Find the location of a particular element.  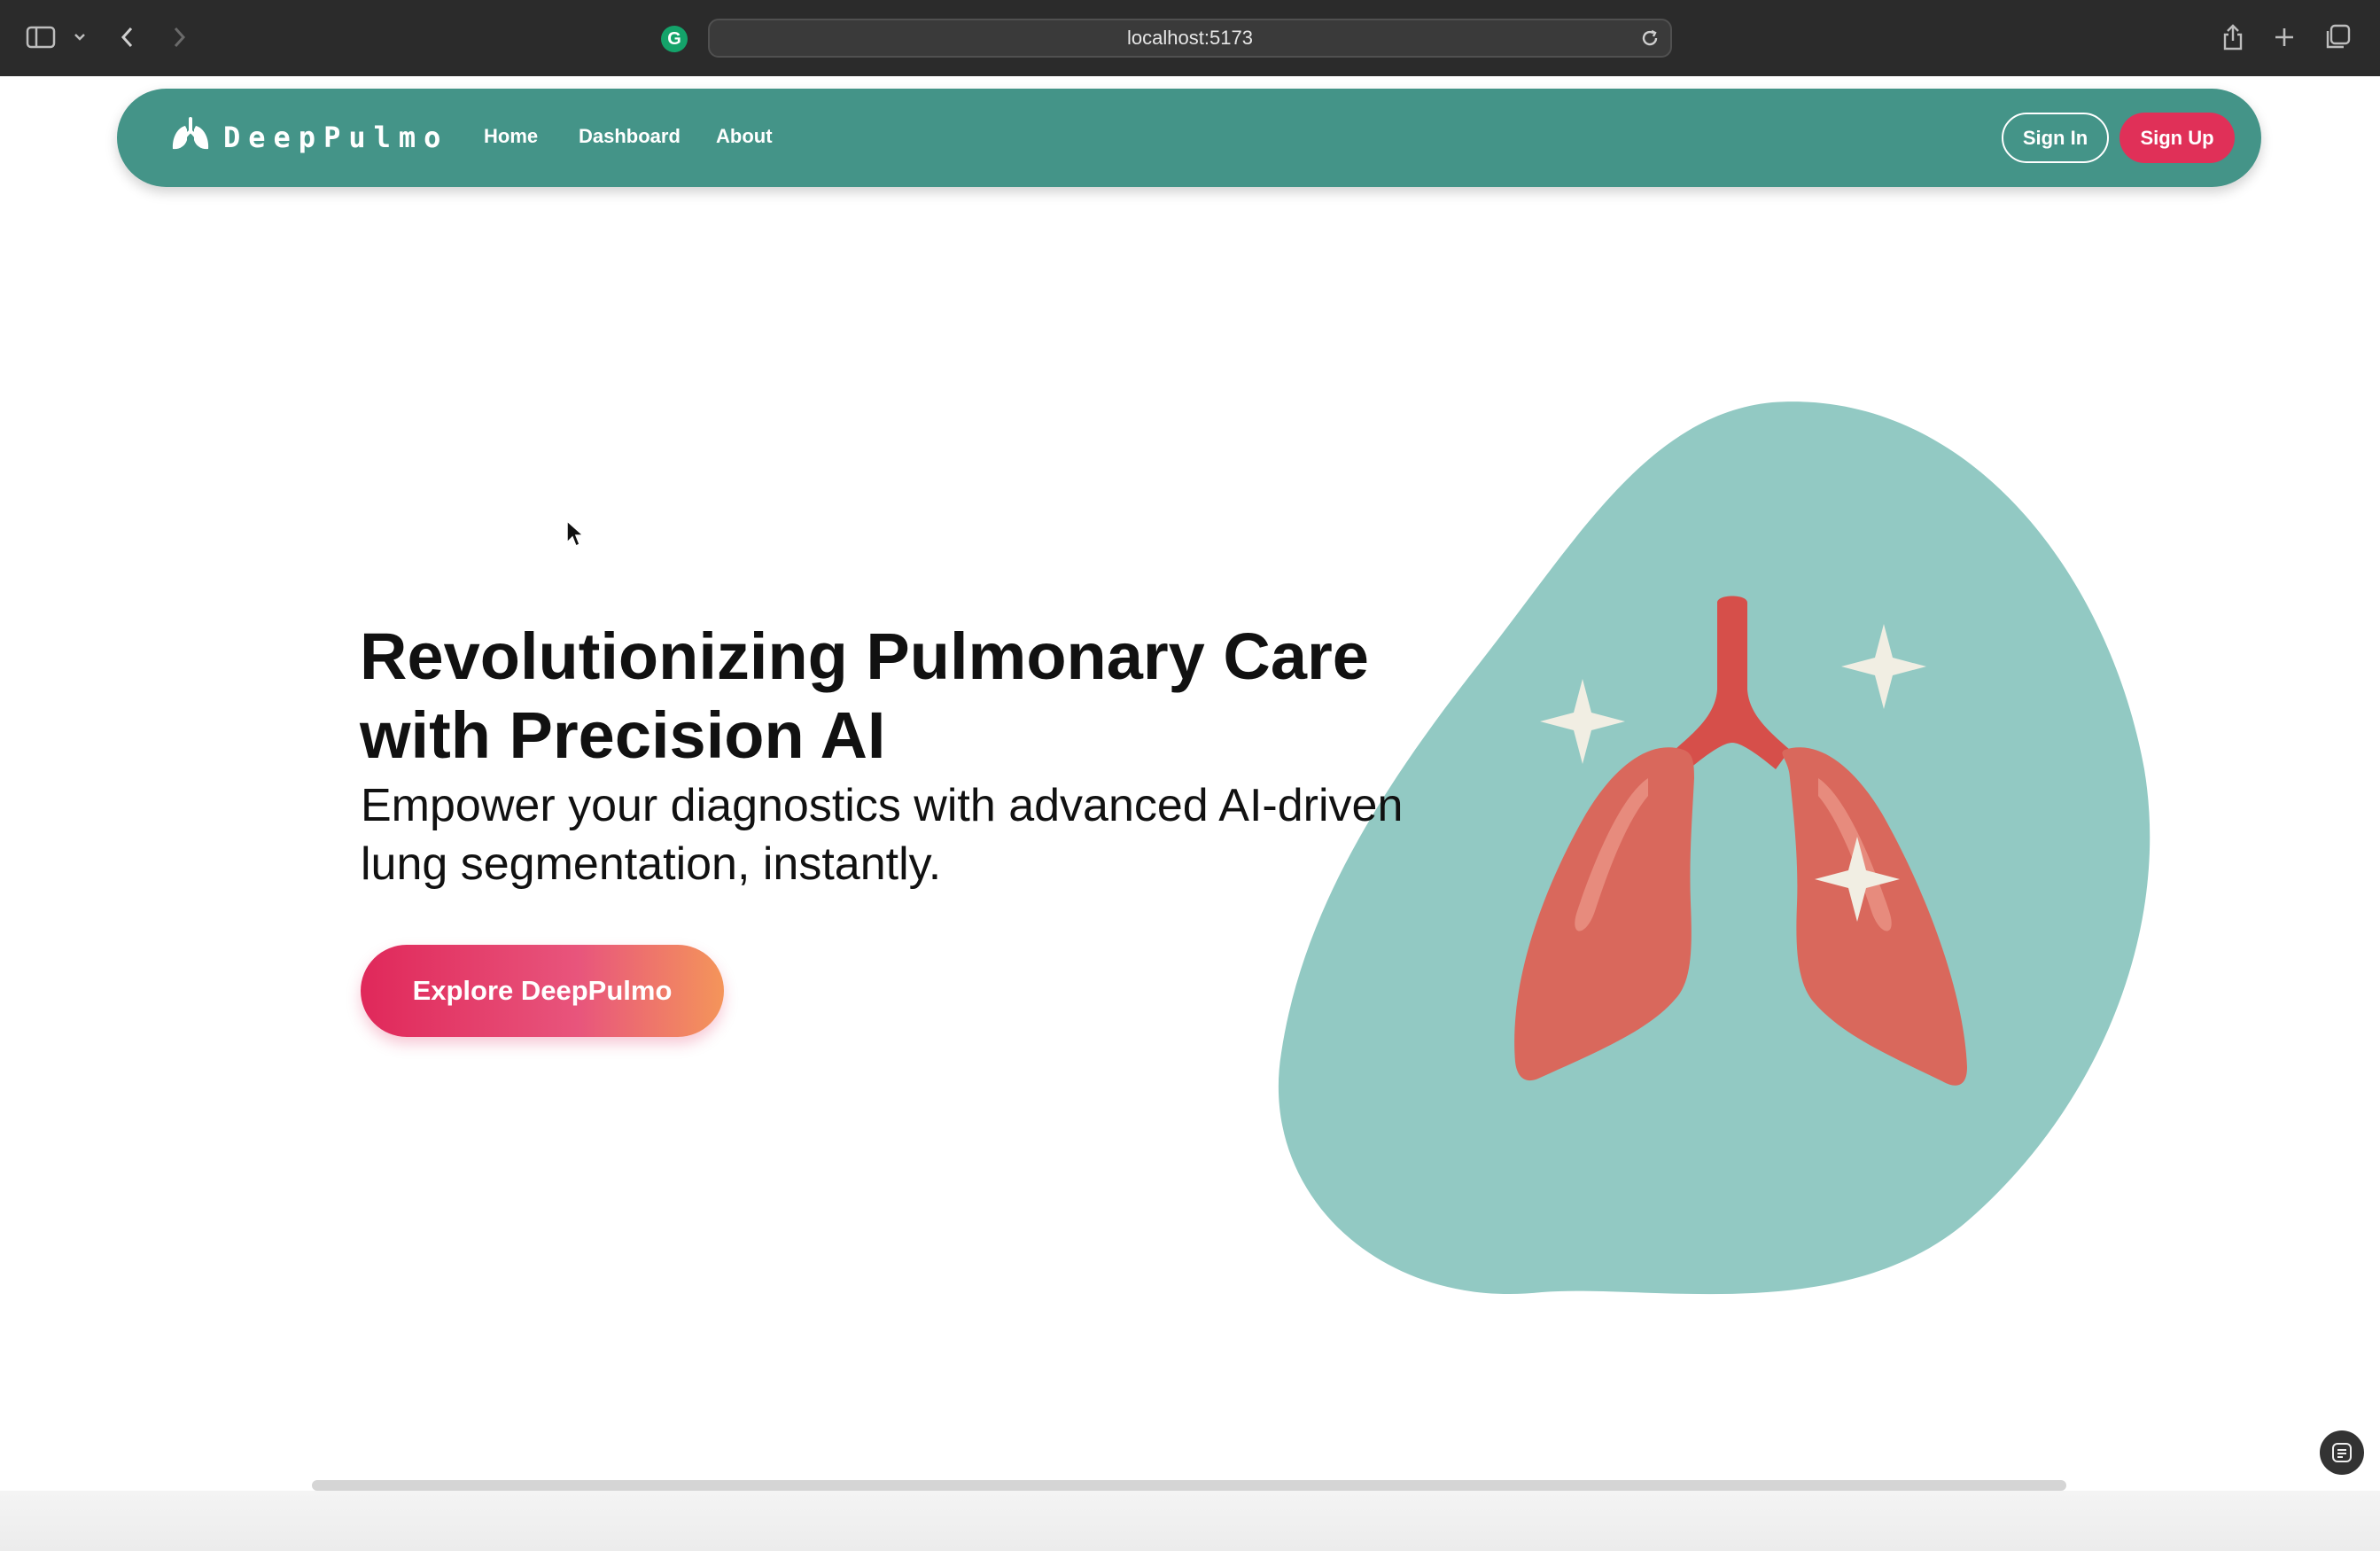

reload-icon is located at coordinates (1650, 38).